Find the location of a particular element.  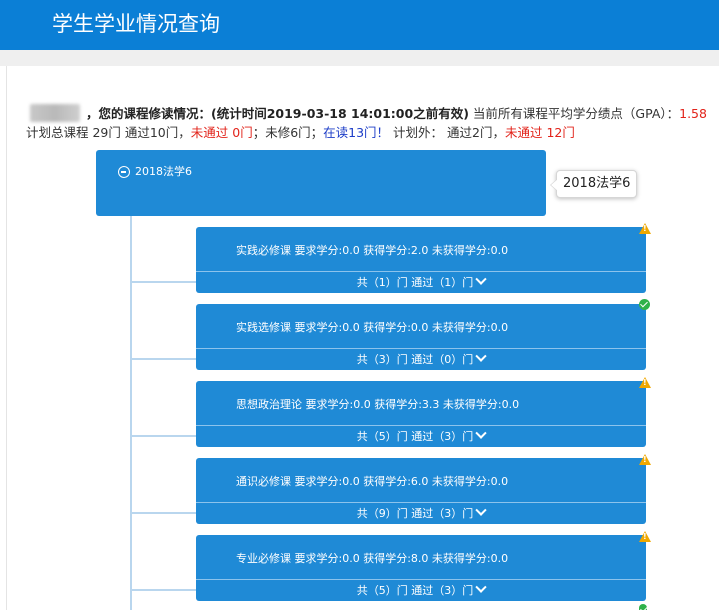

root-tooltip: 2018法学6 is located at coordinates (593, 184).